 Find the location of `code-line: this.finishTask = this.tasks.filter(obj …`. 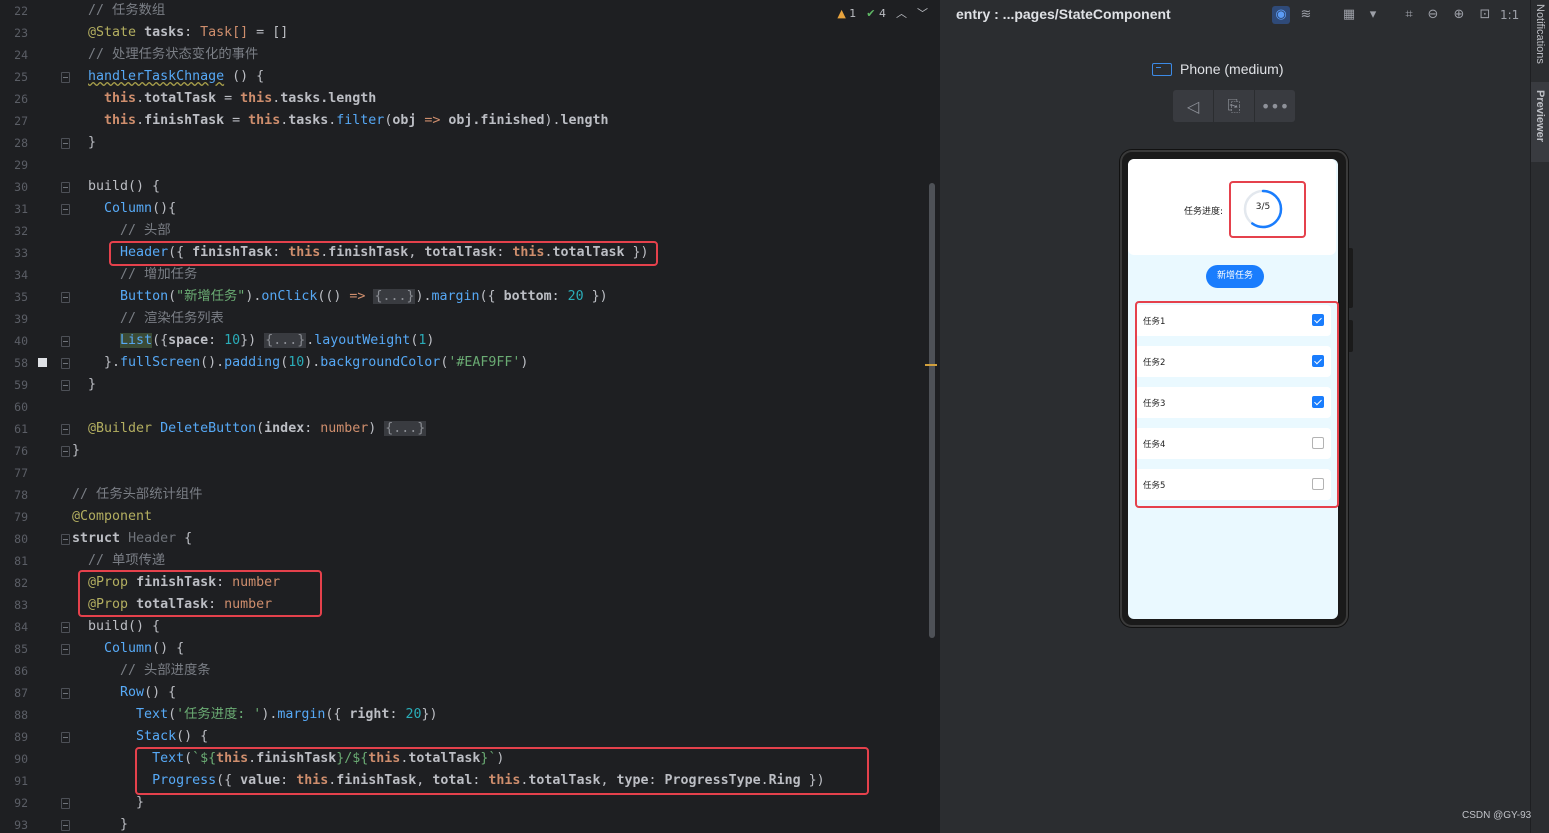

code-line: this.finishTask = this.tasks.filter(obj … is located at coordinates (340, 121).